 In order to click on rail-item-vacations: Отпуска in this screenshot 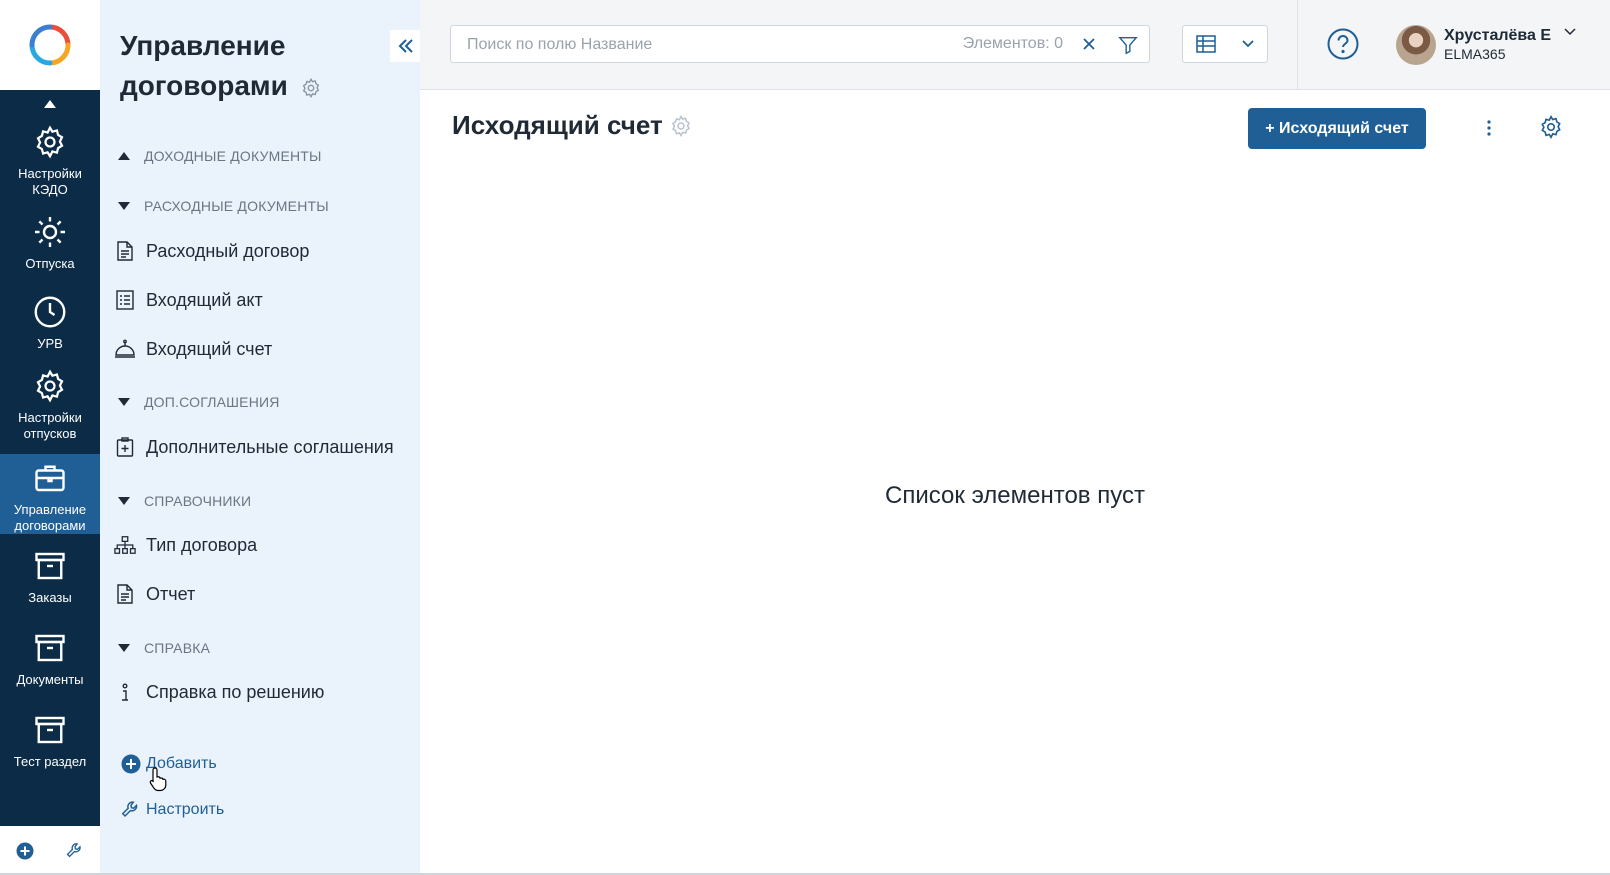, I will do `click(50, 242)`.